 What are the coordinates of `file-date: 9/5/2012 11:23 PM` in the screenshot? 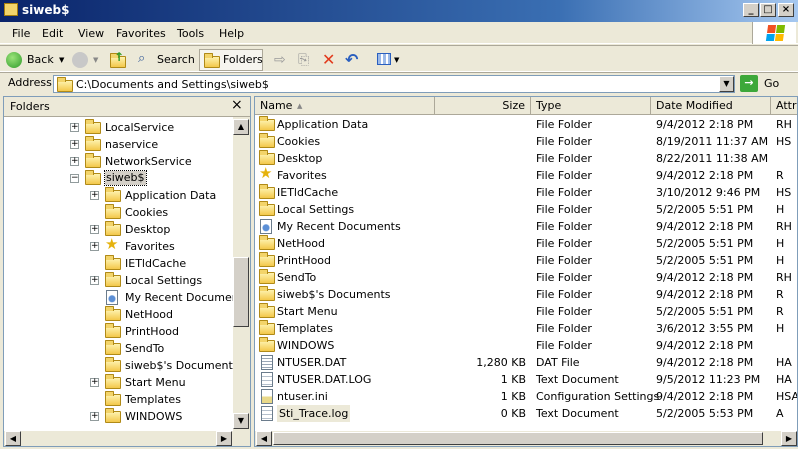 It's located at (708, 379).